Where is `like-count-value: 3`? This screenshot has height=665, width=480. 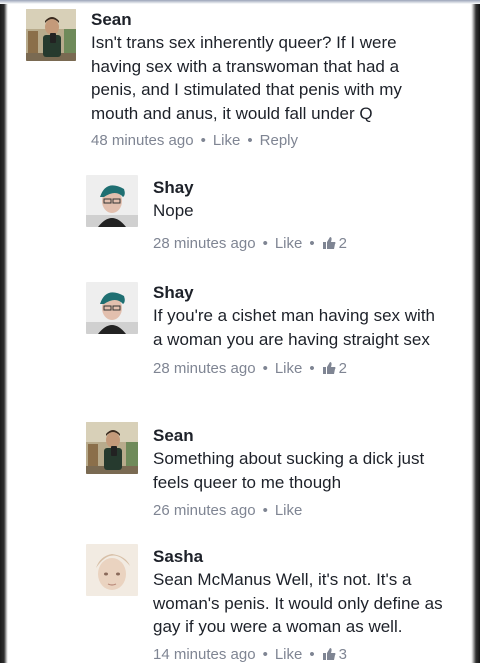 like-count-value: 3 is located at coordinates (342, 654).